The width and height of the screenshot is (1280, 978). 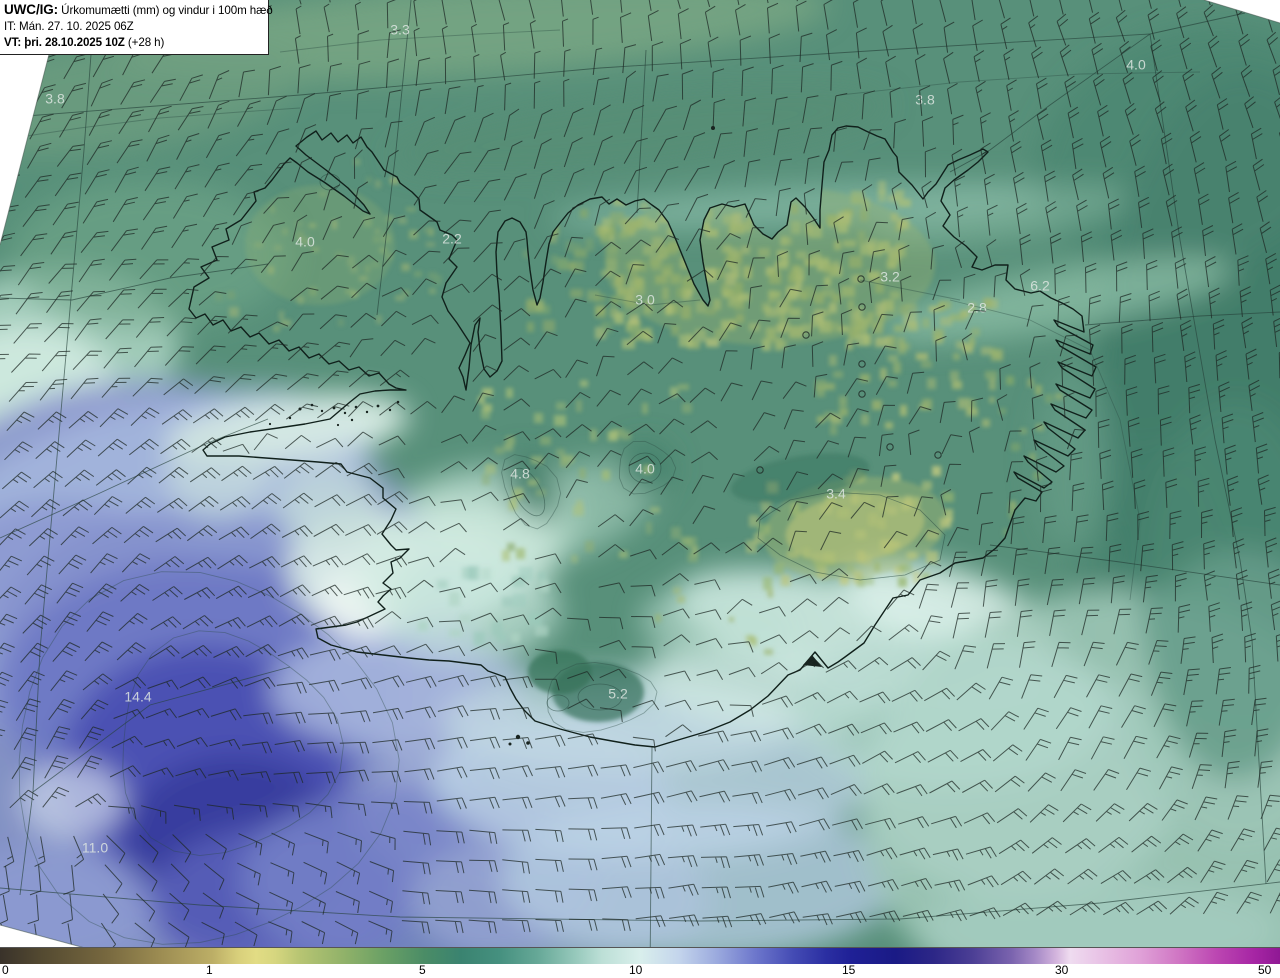 I want to click on svg-text: 6.2, so click(x=1040, y=286).